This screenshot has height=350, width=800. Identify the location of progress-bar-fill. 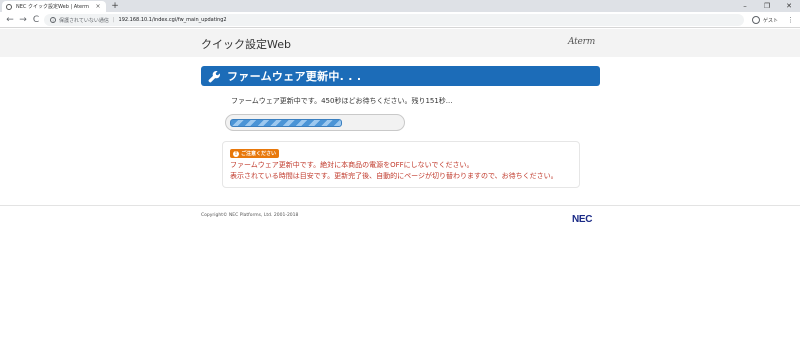
(286, 123).